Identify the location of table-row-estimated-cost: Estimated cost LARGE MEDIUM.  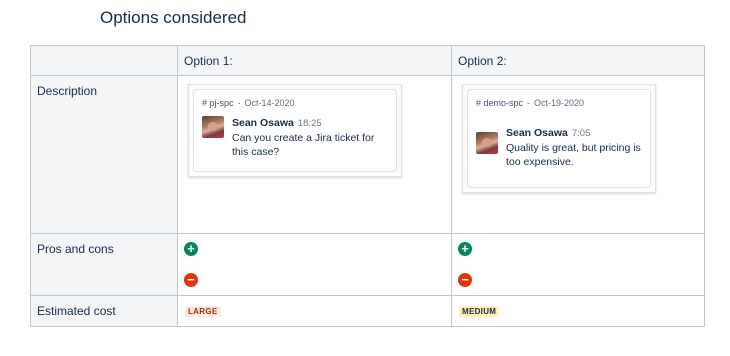
(367, 311).